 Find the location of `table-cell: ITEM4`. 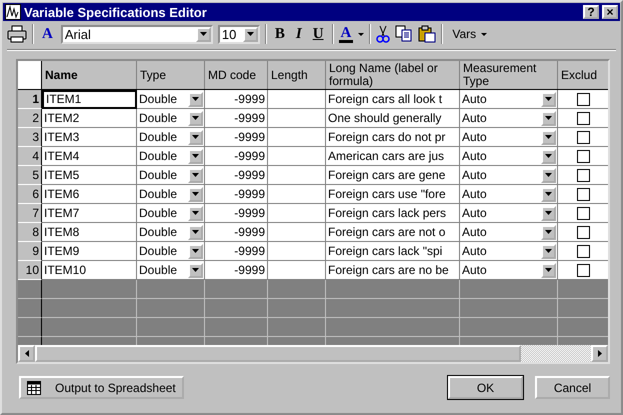

table-cell: ITEM4 is located at coordinates (89, 156).